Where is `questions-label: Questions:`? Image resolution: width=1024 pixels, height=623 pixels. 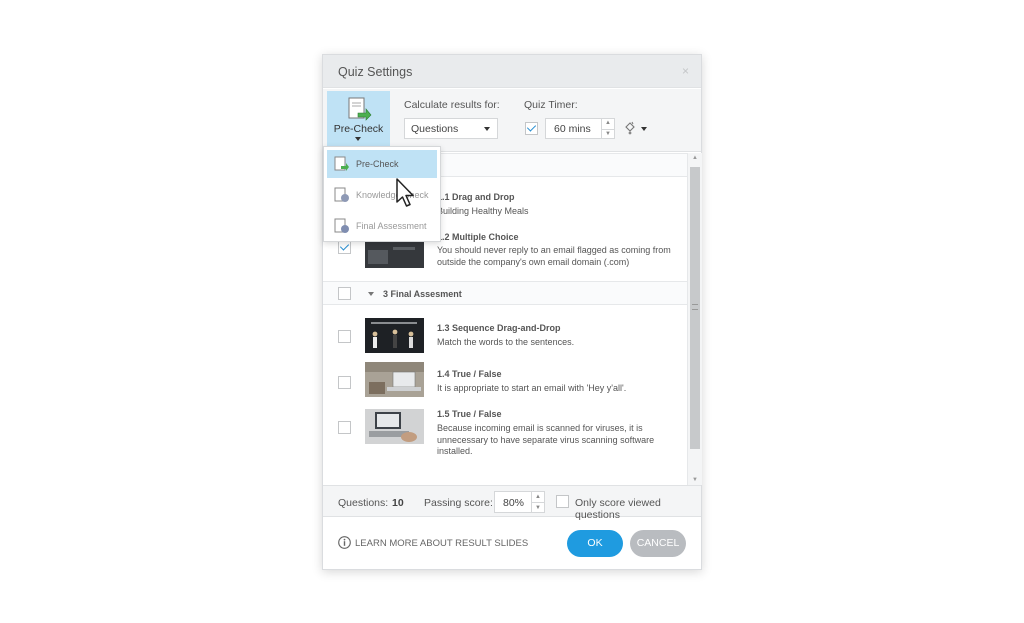 questions-label: Questions: is located at coordinates (363, 503).